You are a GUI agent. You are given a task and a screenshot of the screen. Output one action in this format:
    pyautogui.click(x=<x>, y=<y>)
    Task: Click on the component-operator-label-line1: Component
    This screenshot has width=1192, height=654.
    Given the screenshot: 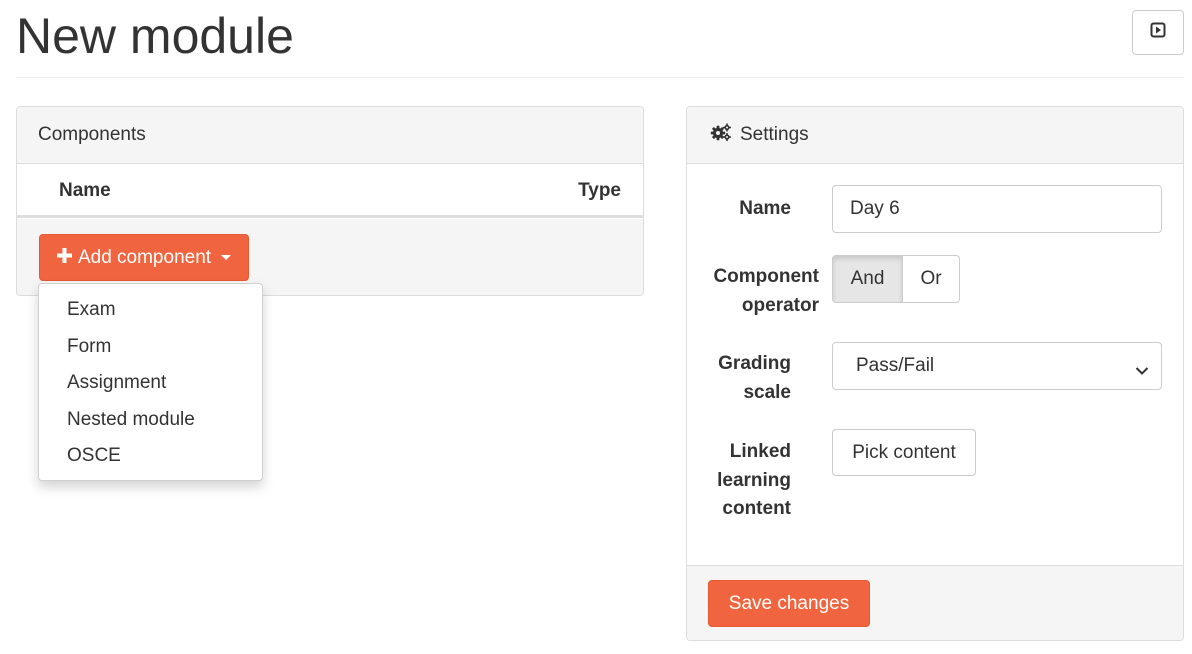 What is the action you would take?
    pyautogui.click(x=766, y=276)
    